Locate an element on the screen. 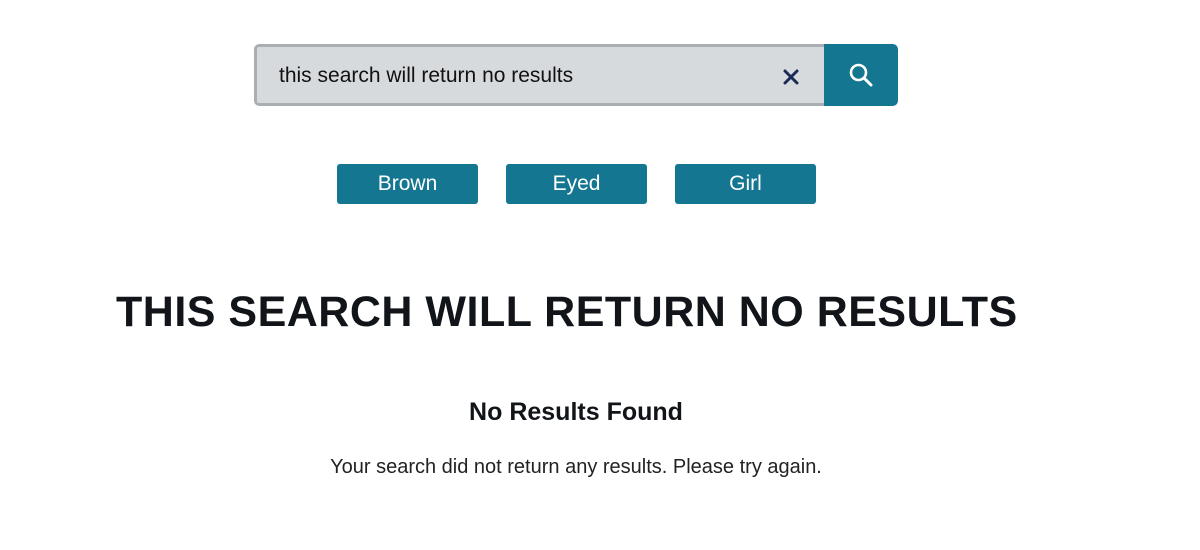 The image size is (1200, 550). clear-search-button is located at coordinates (791, 77).